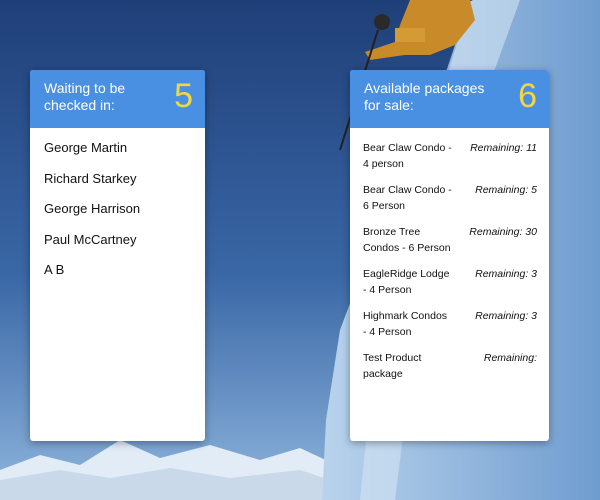  Describe the element at coordinates (392, 366) in the screenshot. I see `package-name: Test Product package` at that location.